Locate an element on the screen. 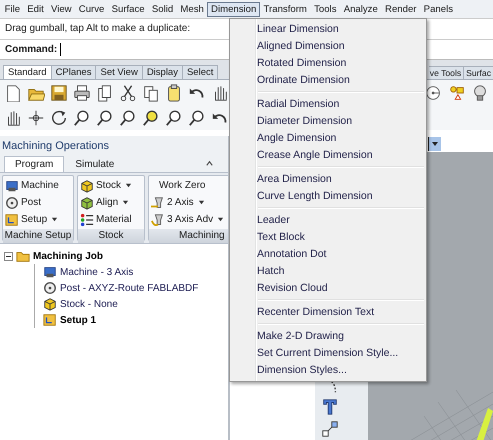 This screenshot has height=440, width=493. panel-tab: Program is located at coordinates (34, 164).